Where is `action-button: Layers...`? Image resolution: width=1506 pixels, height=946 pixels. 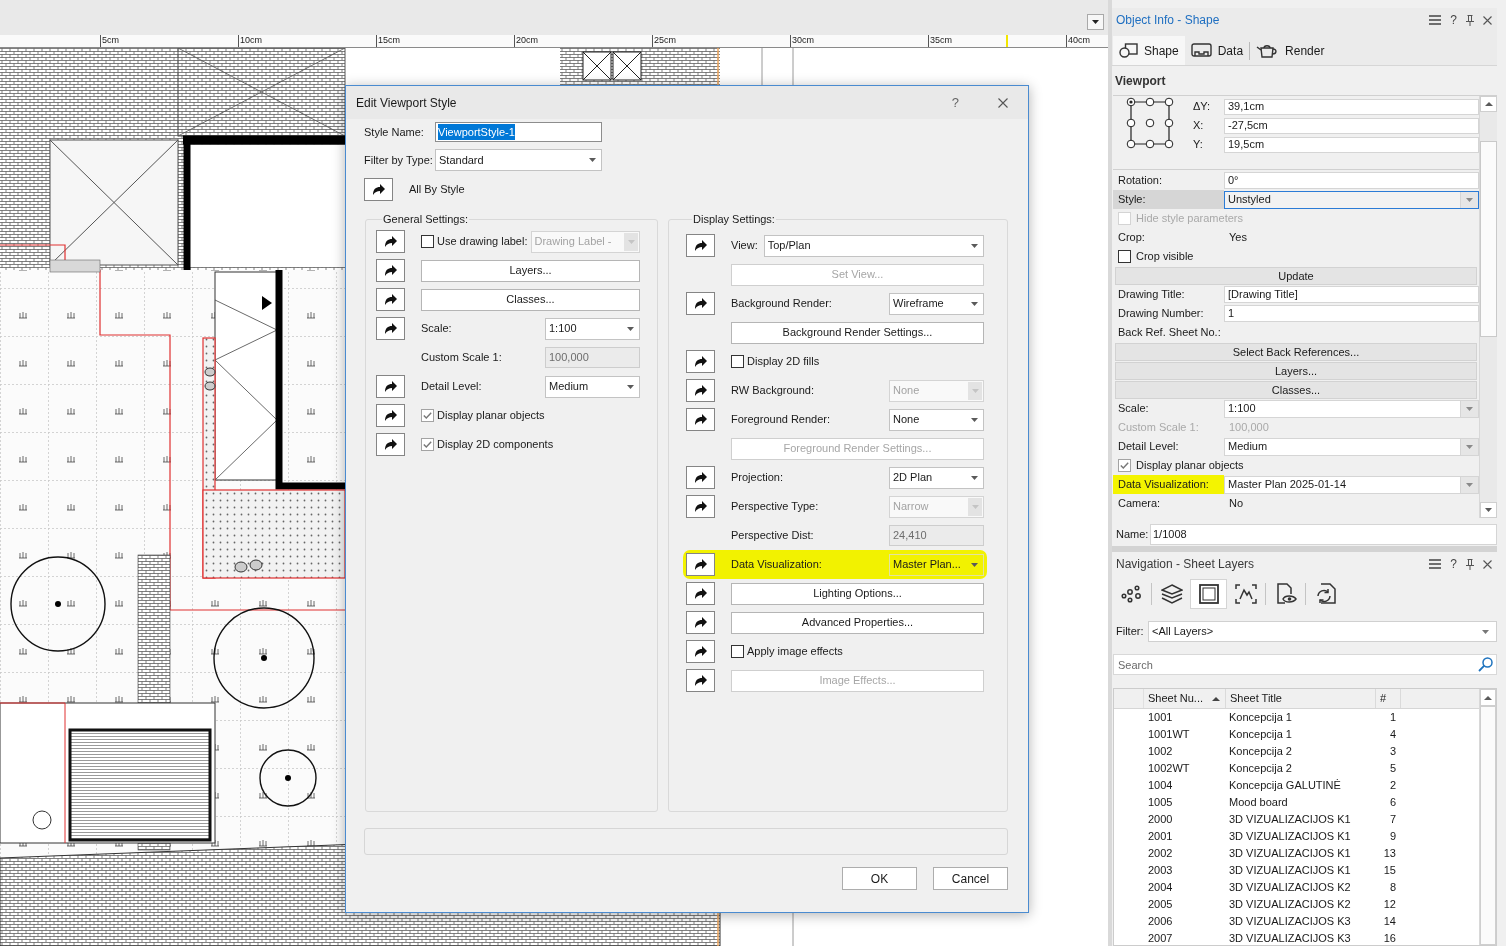 action-button: Layers... is located at coordinates (530, 270).